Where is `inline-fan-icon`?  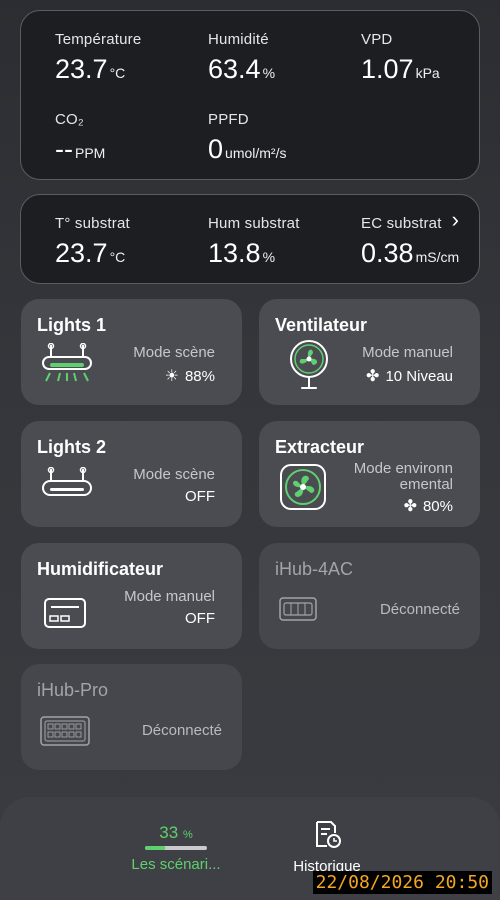 inline-fan-icon is located at coordinates (303, 489).